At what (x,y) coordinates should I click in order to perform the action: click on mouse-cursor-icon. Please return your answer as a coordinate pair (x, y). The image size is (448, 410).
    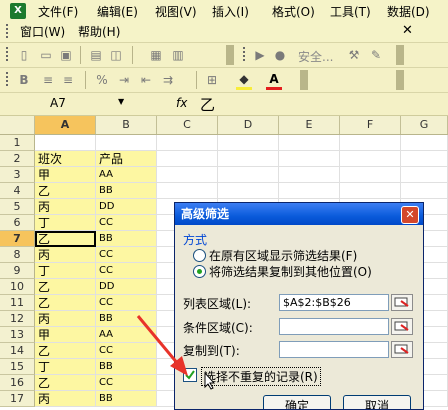
    Looking at the image, I should click on (210, 381).